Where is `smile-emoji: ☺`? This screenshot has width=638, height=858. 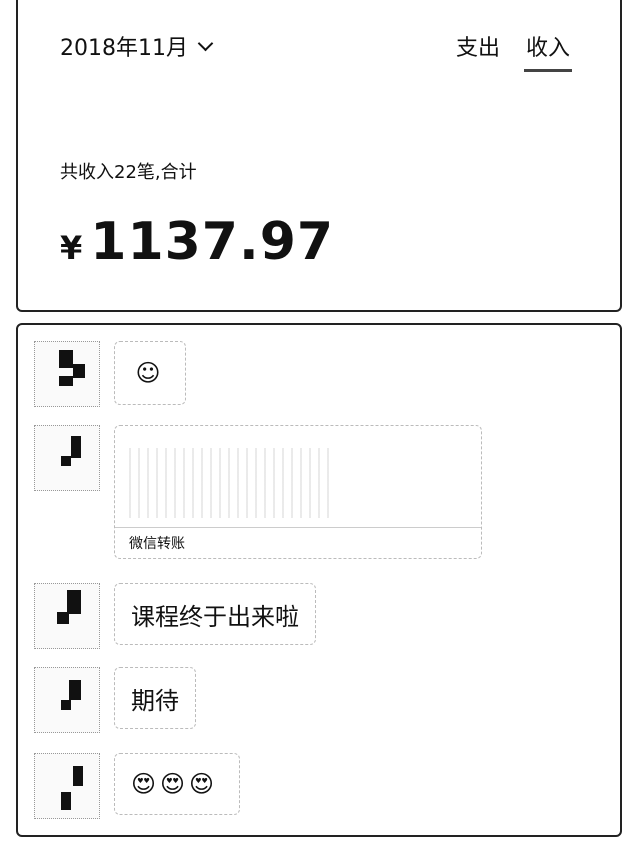 smile-emoji: ☺ is located at coordinates (150, 373).